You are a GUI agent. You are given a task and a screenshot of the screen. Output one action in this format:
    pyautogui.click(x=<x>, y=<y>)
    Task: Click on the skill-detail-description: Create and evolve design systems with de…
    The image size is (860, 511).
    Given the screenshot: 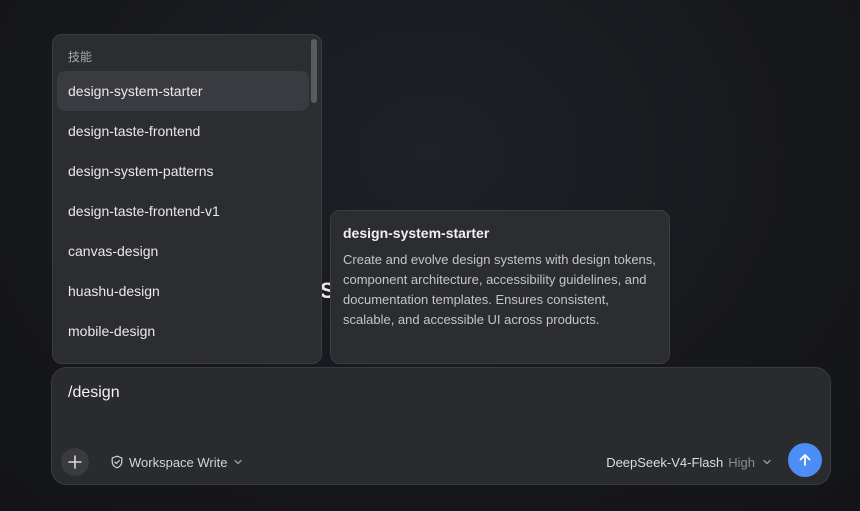 What is the action you would take?
    pyautogui.click(x=499, y=289)
    